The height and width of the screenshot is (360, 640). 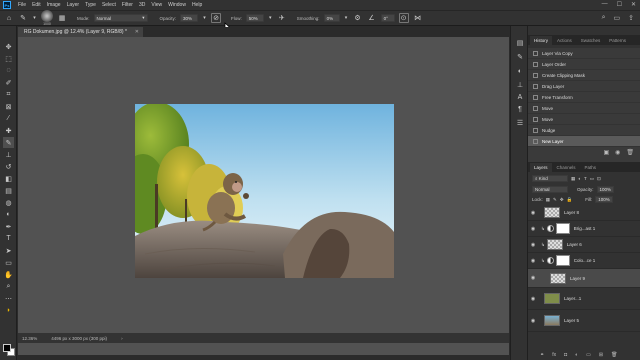 What do you see at coordinates (570, 200) in the screenshot?
I see `lock-all-icon: 🔒` at bounding box center [570, 200].